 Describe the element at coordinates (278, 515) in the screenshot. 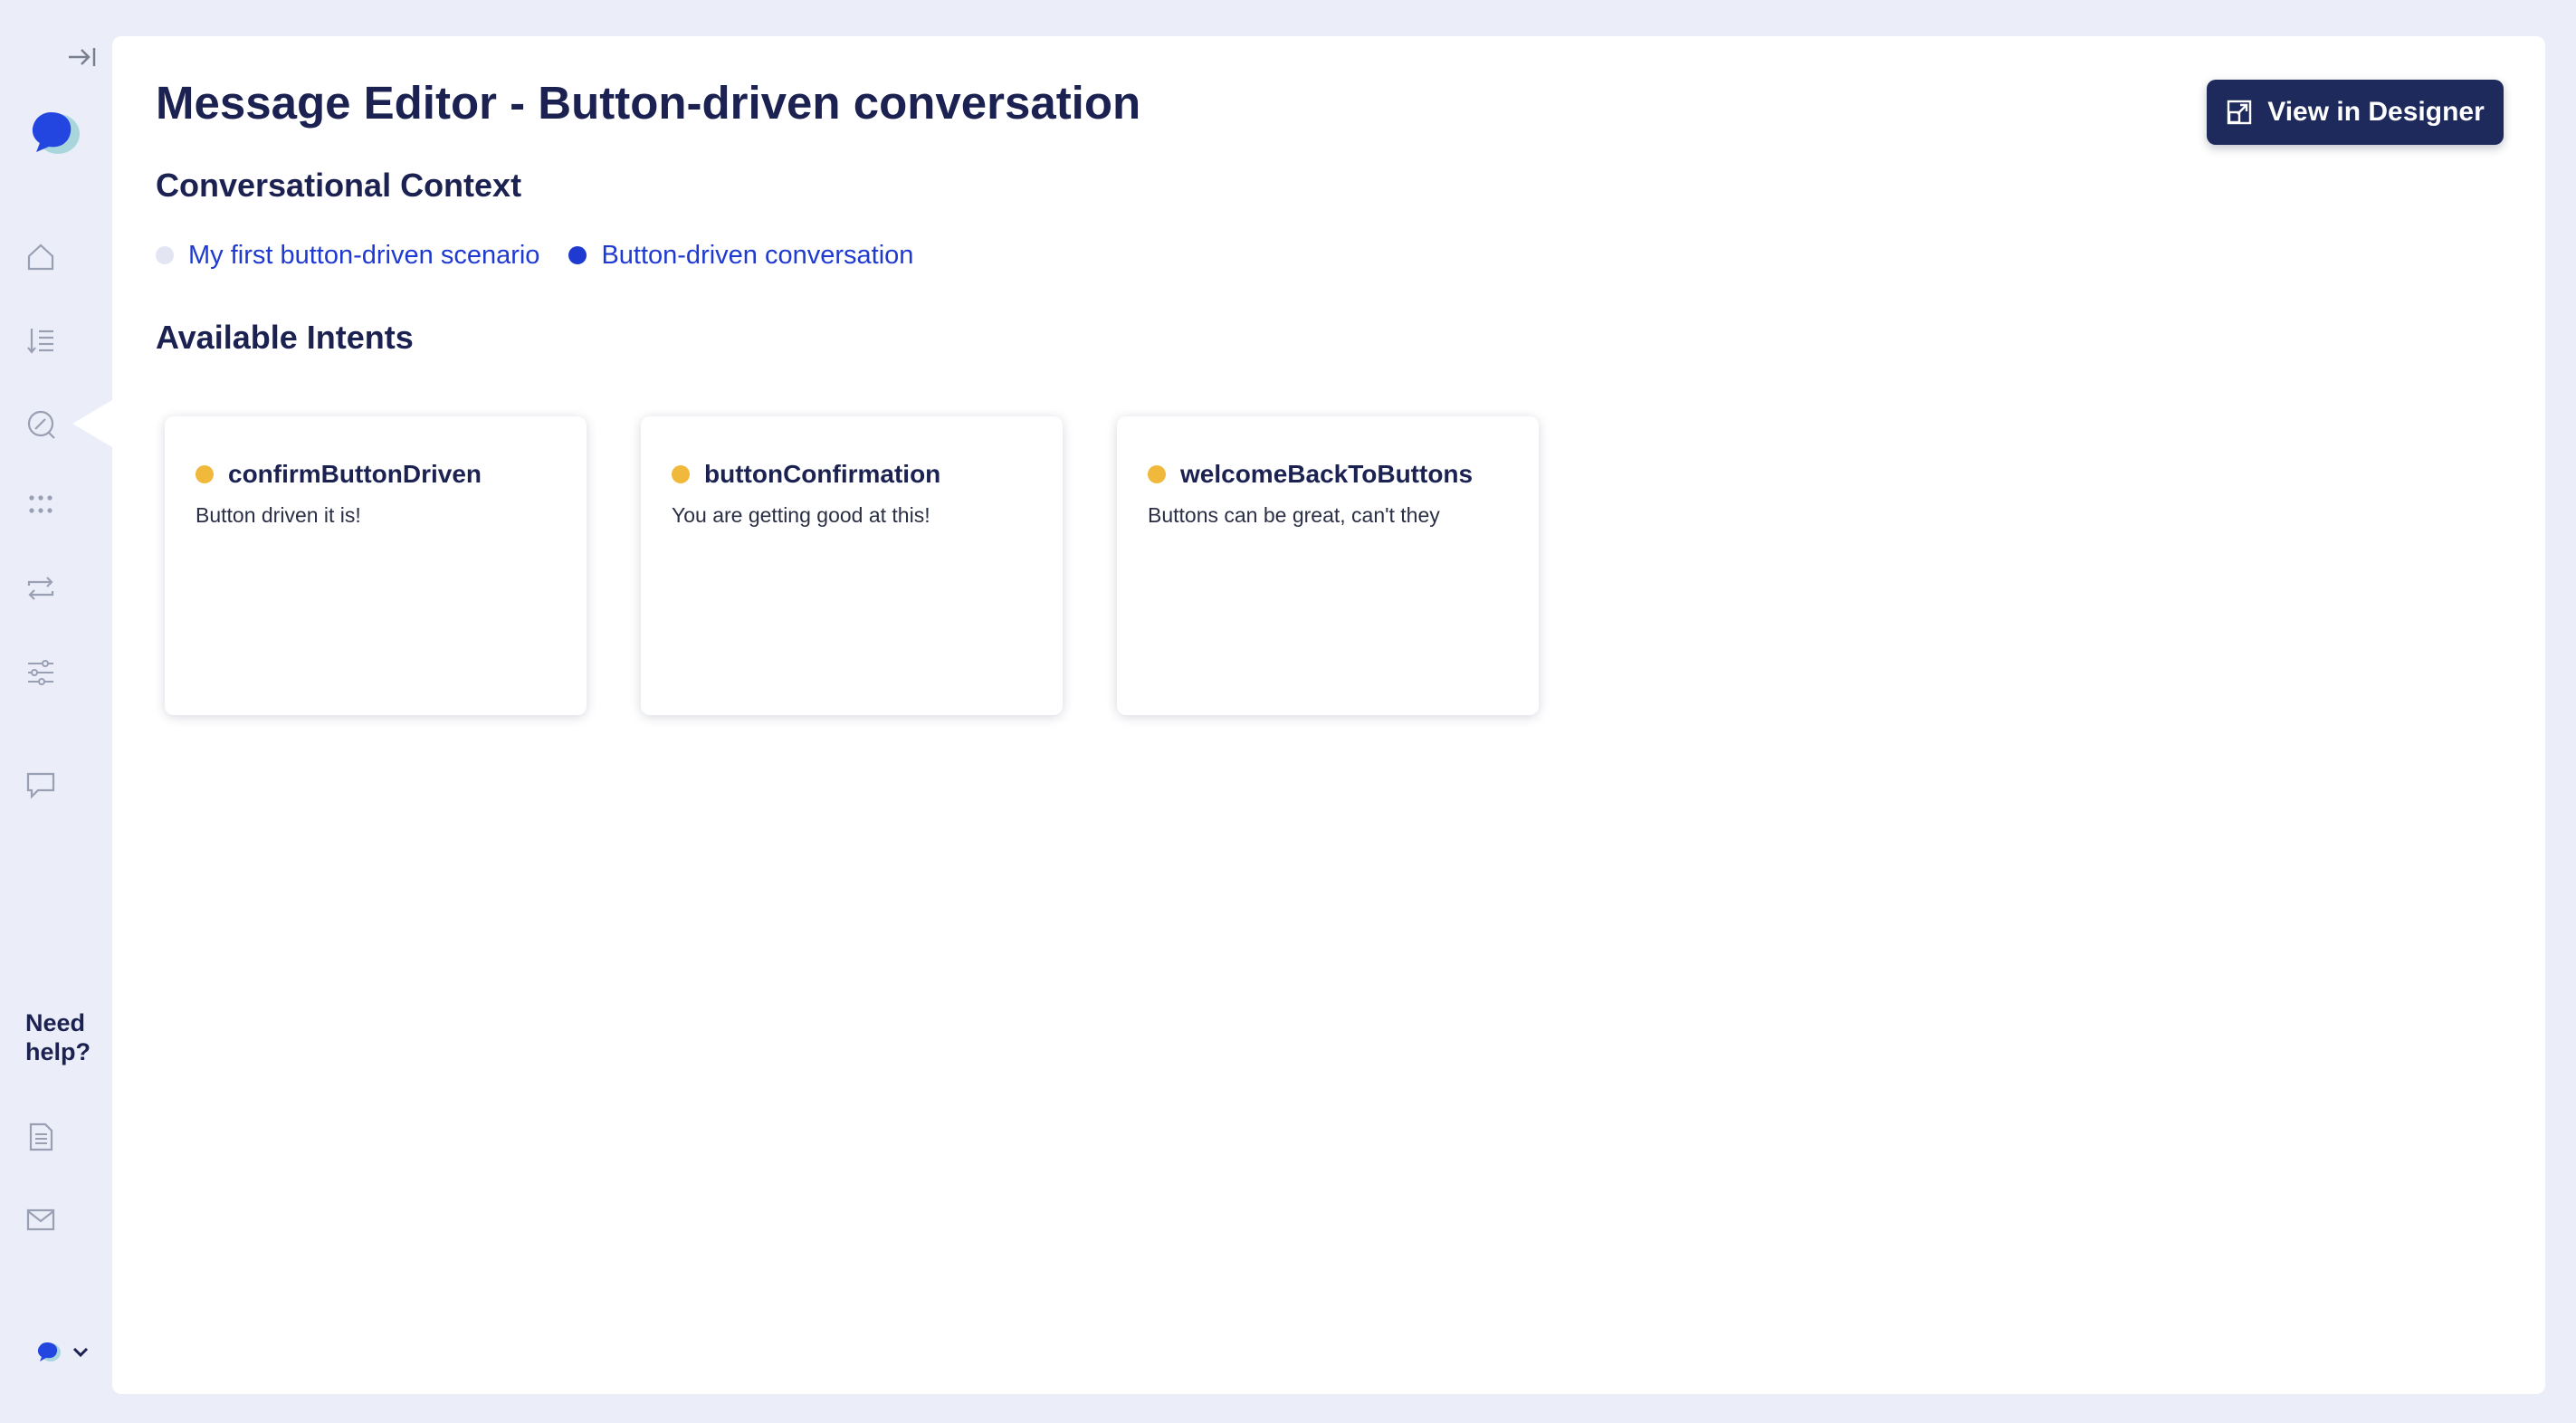

I see `intent-text: Button driven it is!` at that location.